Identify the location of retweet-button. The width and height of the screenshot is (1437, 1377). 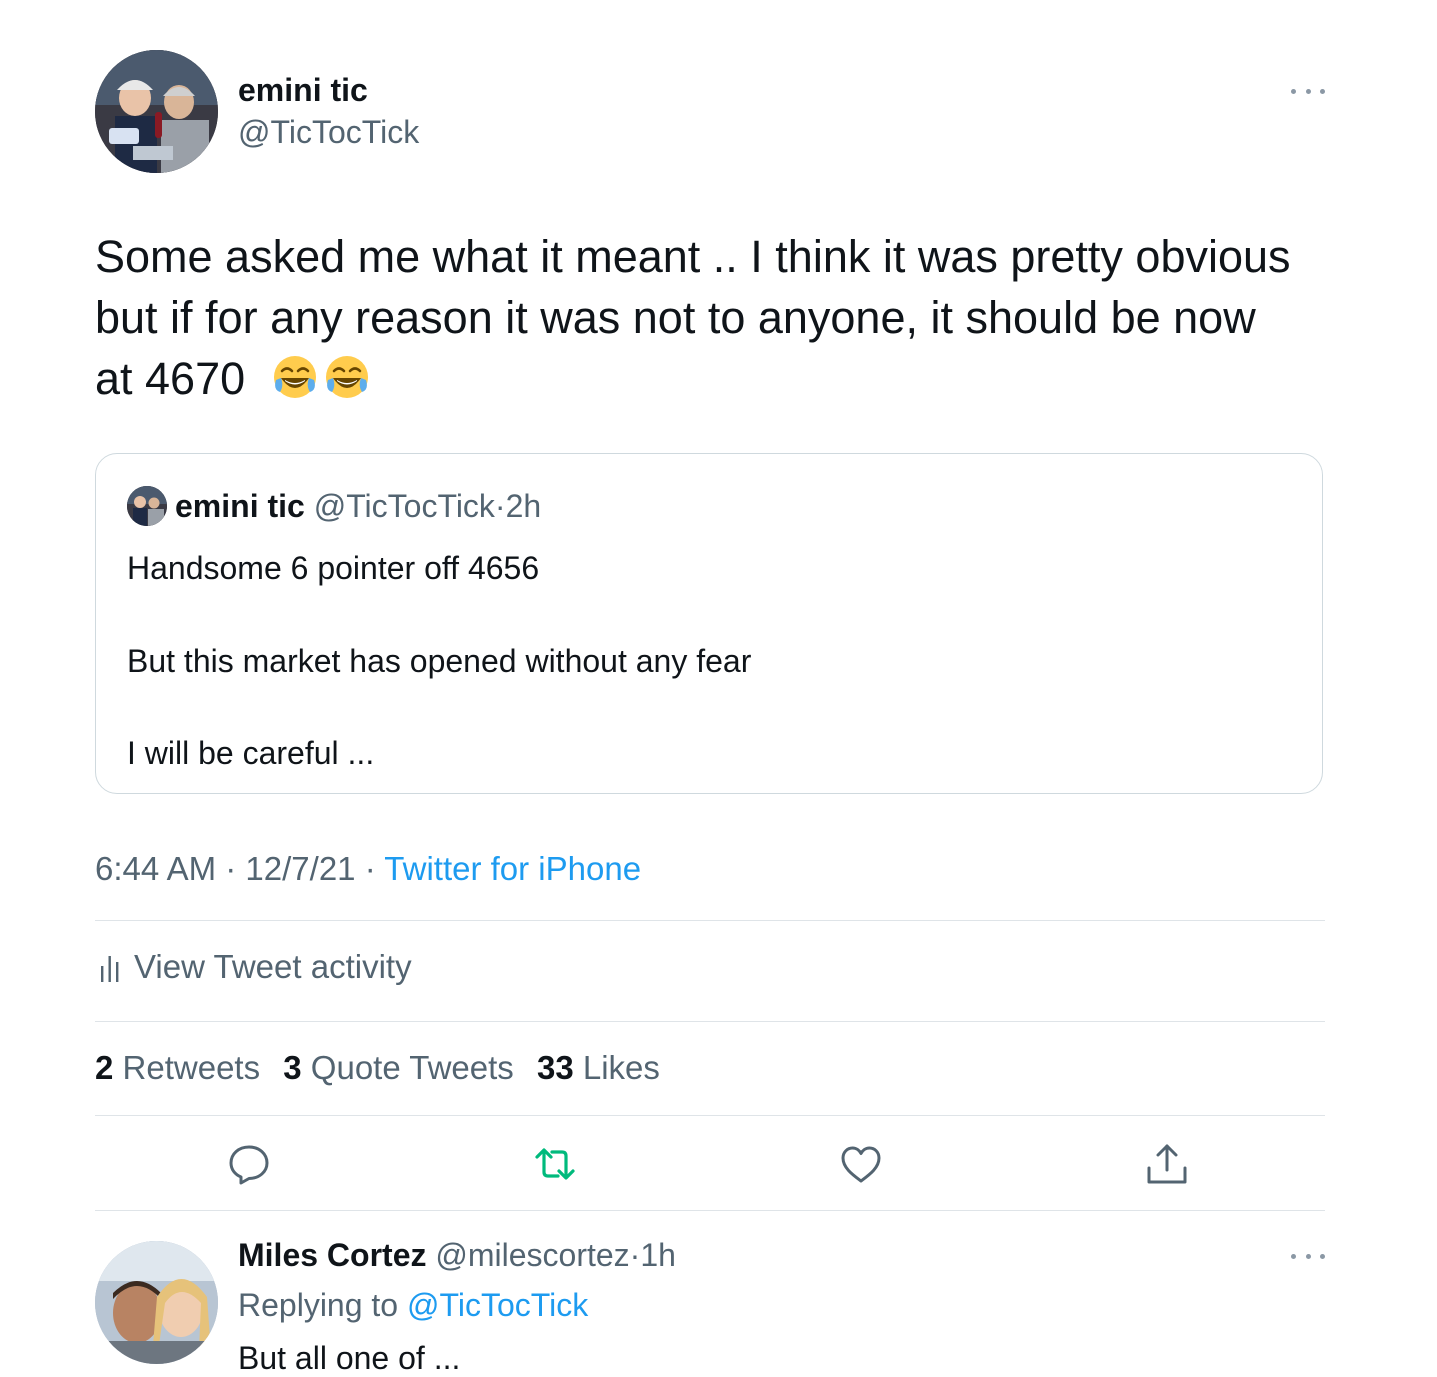
(555, 1164).